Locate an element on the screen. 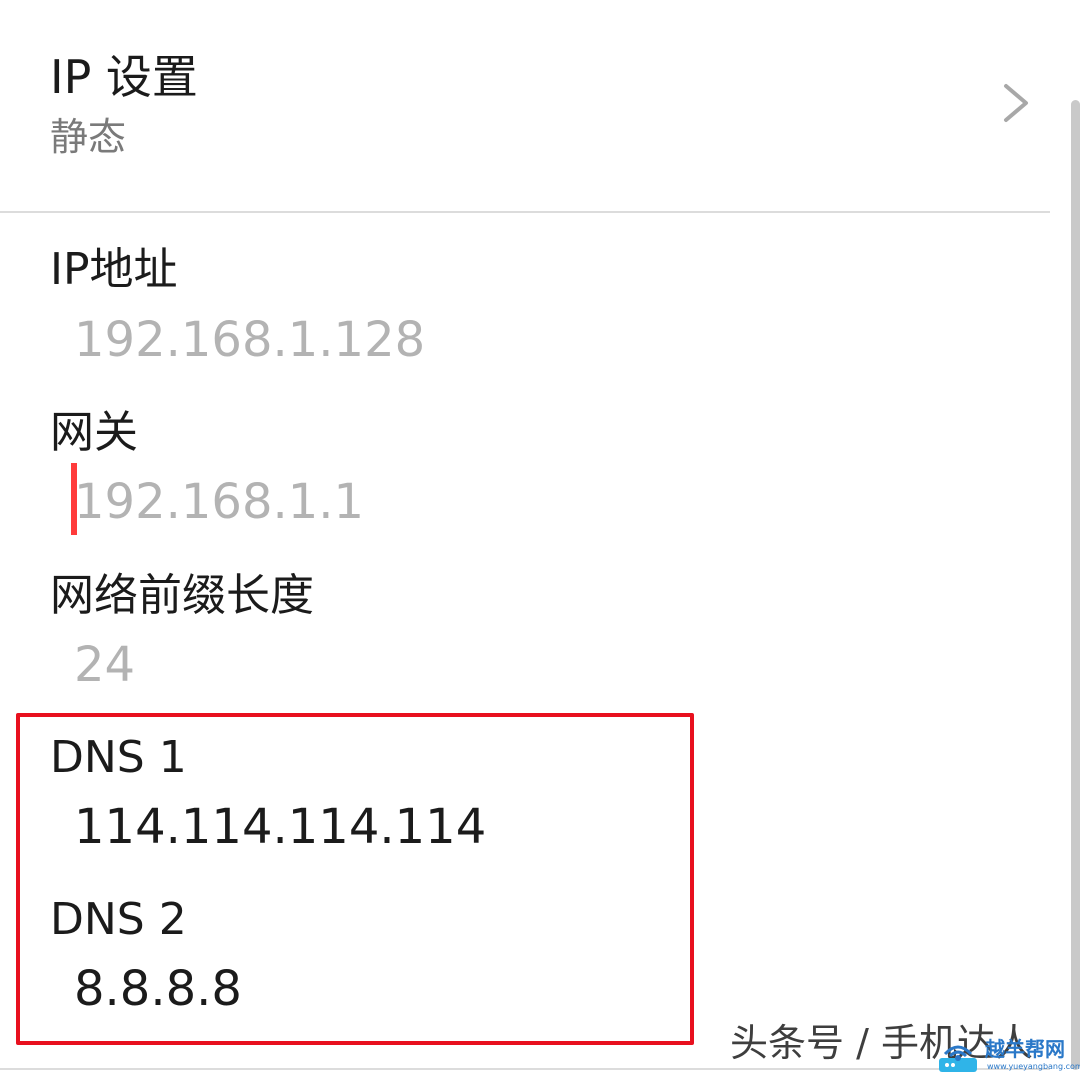 This screenshot has width=1080, height=1081. wifi-logo-icon is located at coordinates (958, 1058).